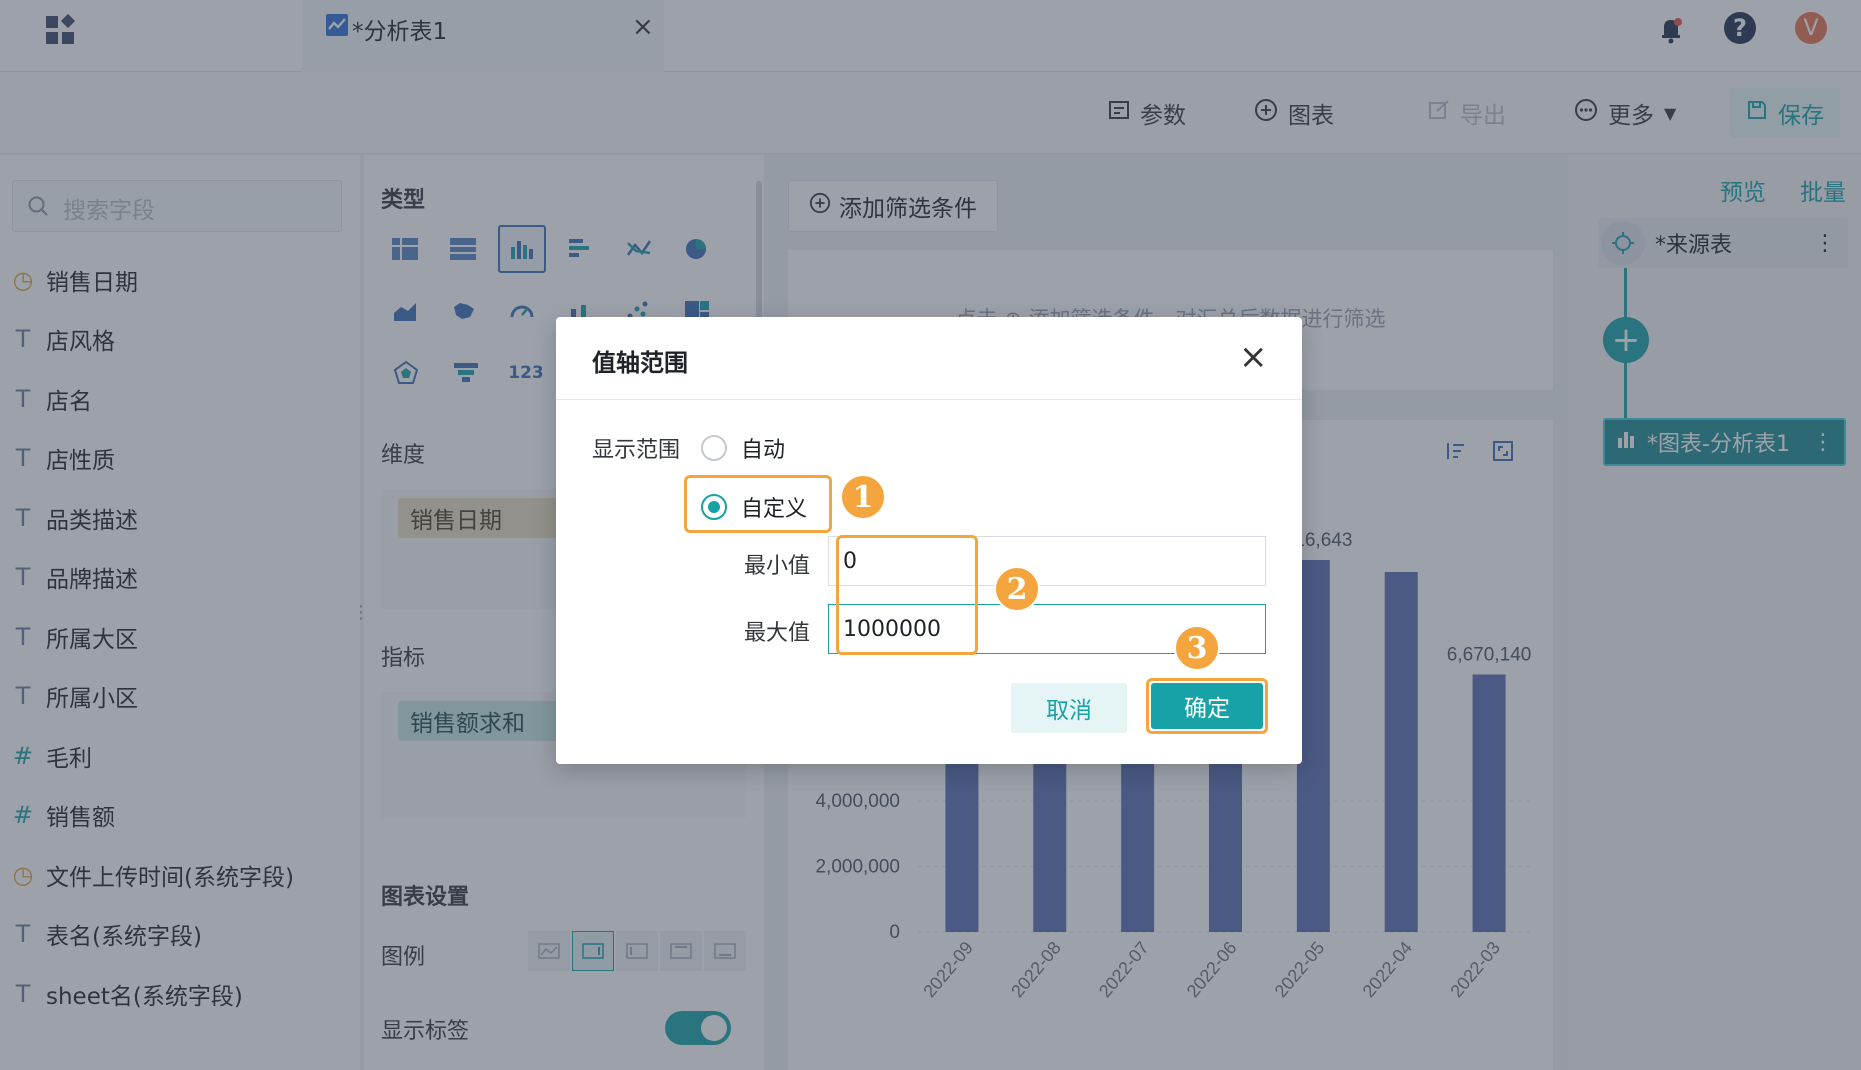 This screenshot has width=1861, height=1070. Describe the element at coordinates (743, 448) in the screenshot. I see `auto-option: 自动` at that location.